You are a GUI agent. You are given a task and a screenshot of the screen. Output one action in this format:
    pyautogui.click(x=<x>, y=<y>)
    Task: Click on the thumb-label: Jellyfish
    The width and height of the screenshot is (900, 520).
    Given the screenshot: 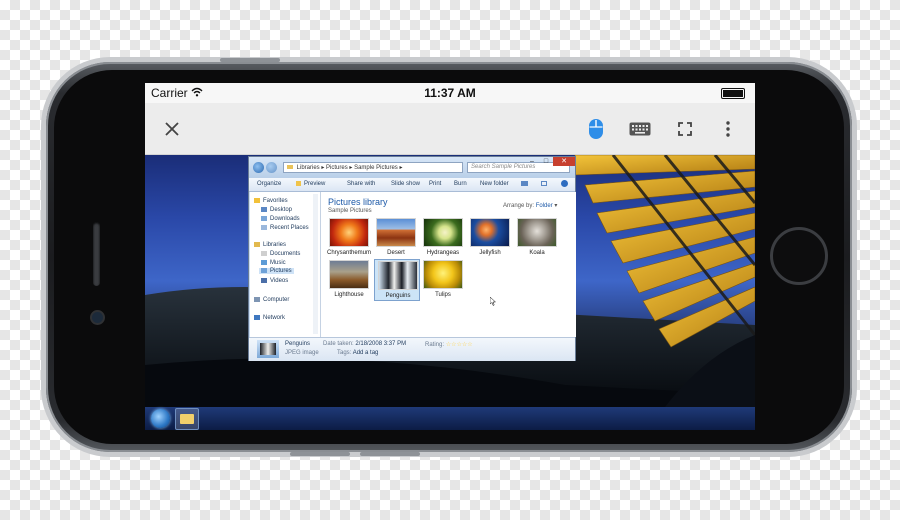 What is the action you would take?
    pyautogui.click(x=490, y=253)
    